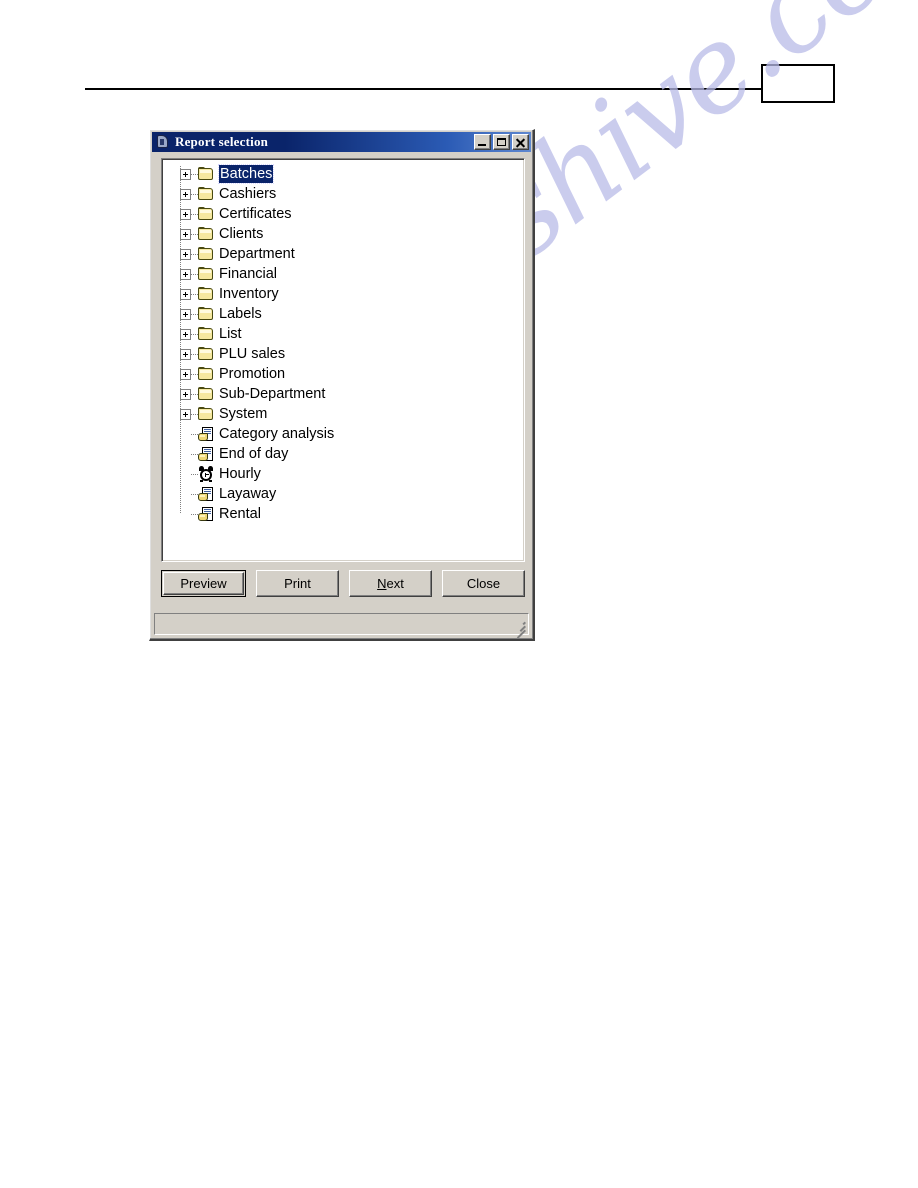 The width and height of the screenshot is (918, 1188). What do you see at coordinates (248, 274) in the screenshot?
I see `tree-node-label: Financial` at bounding box center [248, 274].